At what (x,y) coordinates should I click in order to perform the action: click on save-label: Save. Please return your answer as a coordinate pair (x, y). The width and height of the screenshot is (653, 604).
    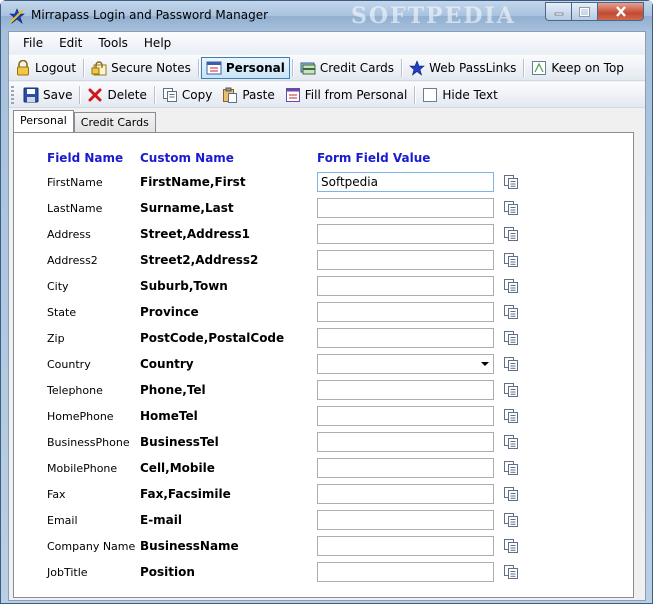
    Looking at the image, I should click on (58, 94).